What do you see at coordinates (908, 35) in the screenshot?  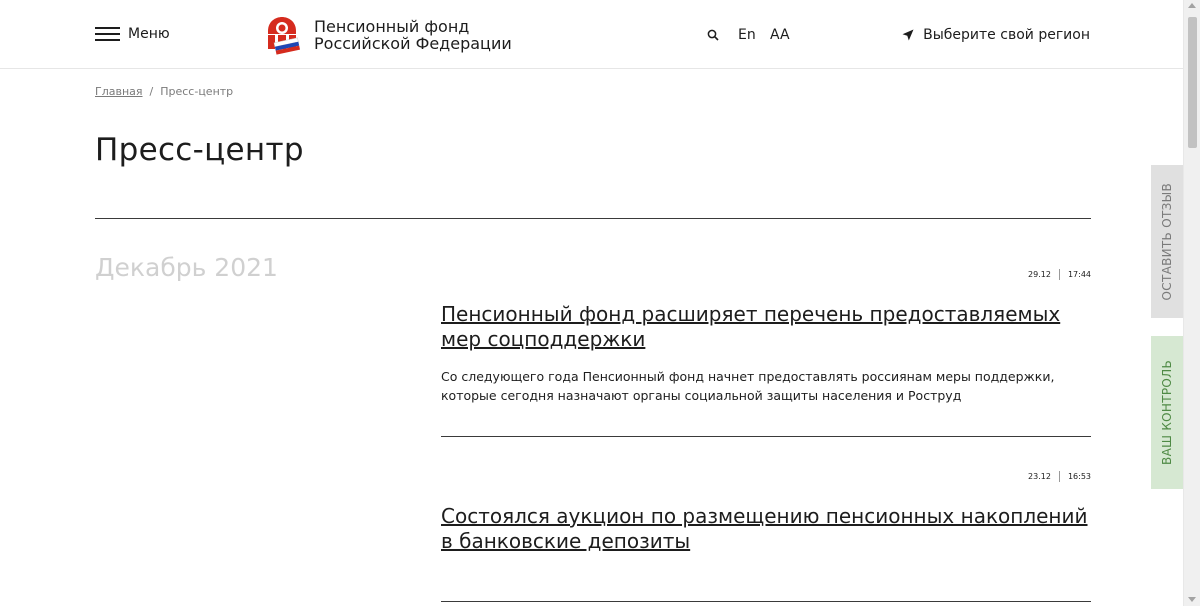 I see `location-arrow-icon` at bounding box center [908, 35].